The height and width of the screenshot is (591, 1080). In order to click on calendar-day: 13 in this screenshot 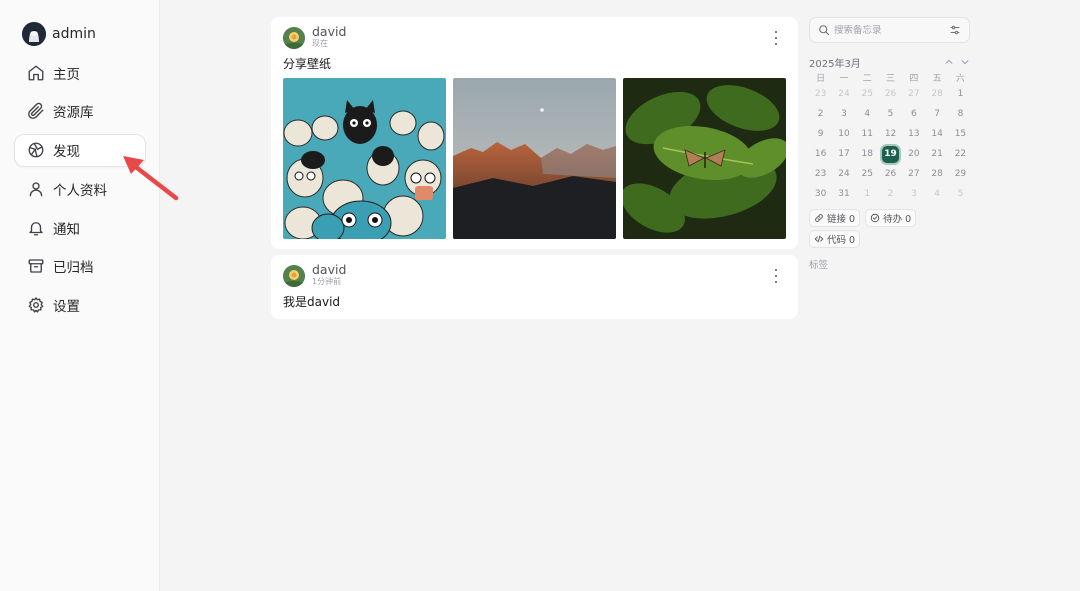, I will do `click(913, 134)`.